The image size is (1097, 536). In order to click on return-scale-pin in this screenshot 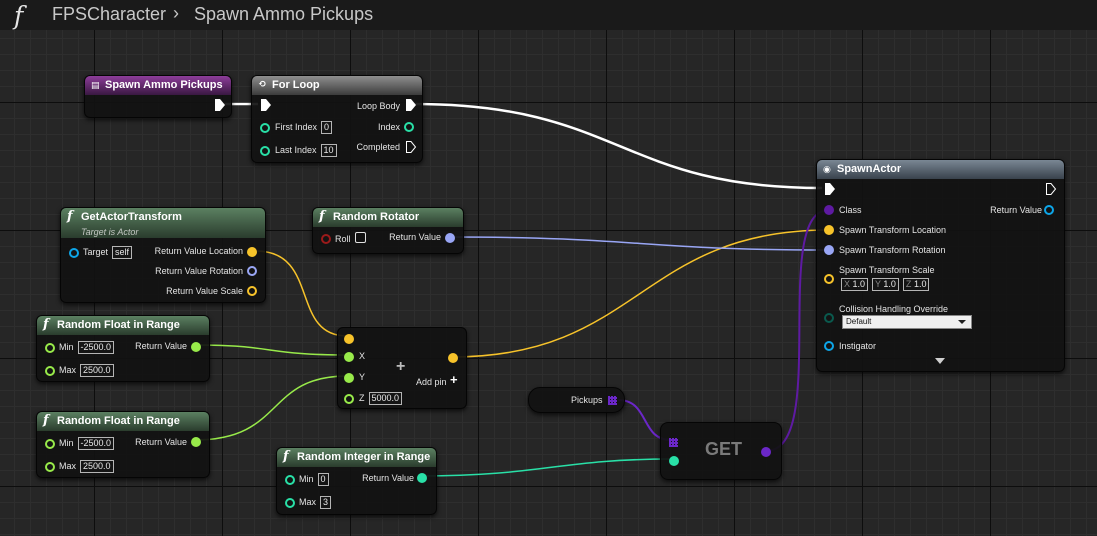, I will do `click(252, 291)`.